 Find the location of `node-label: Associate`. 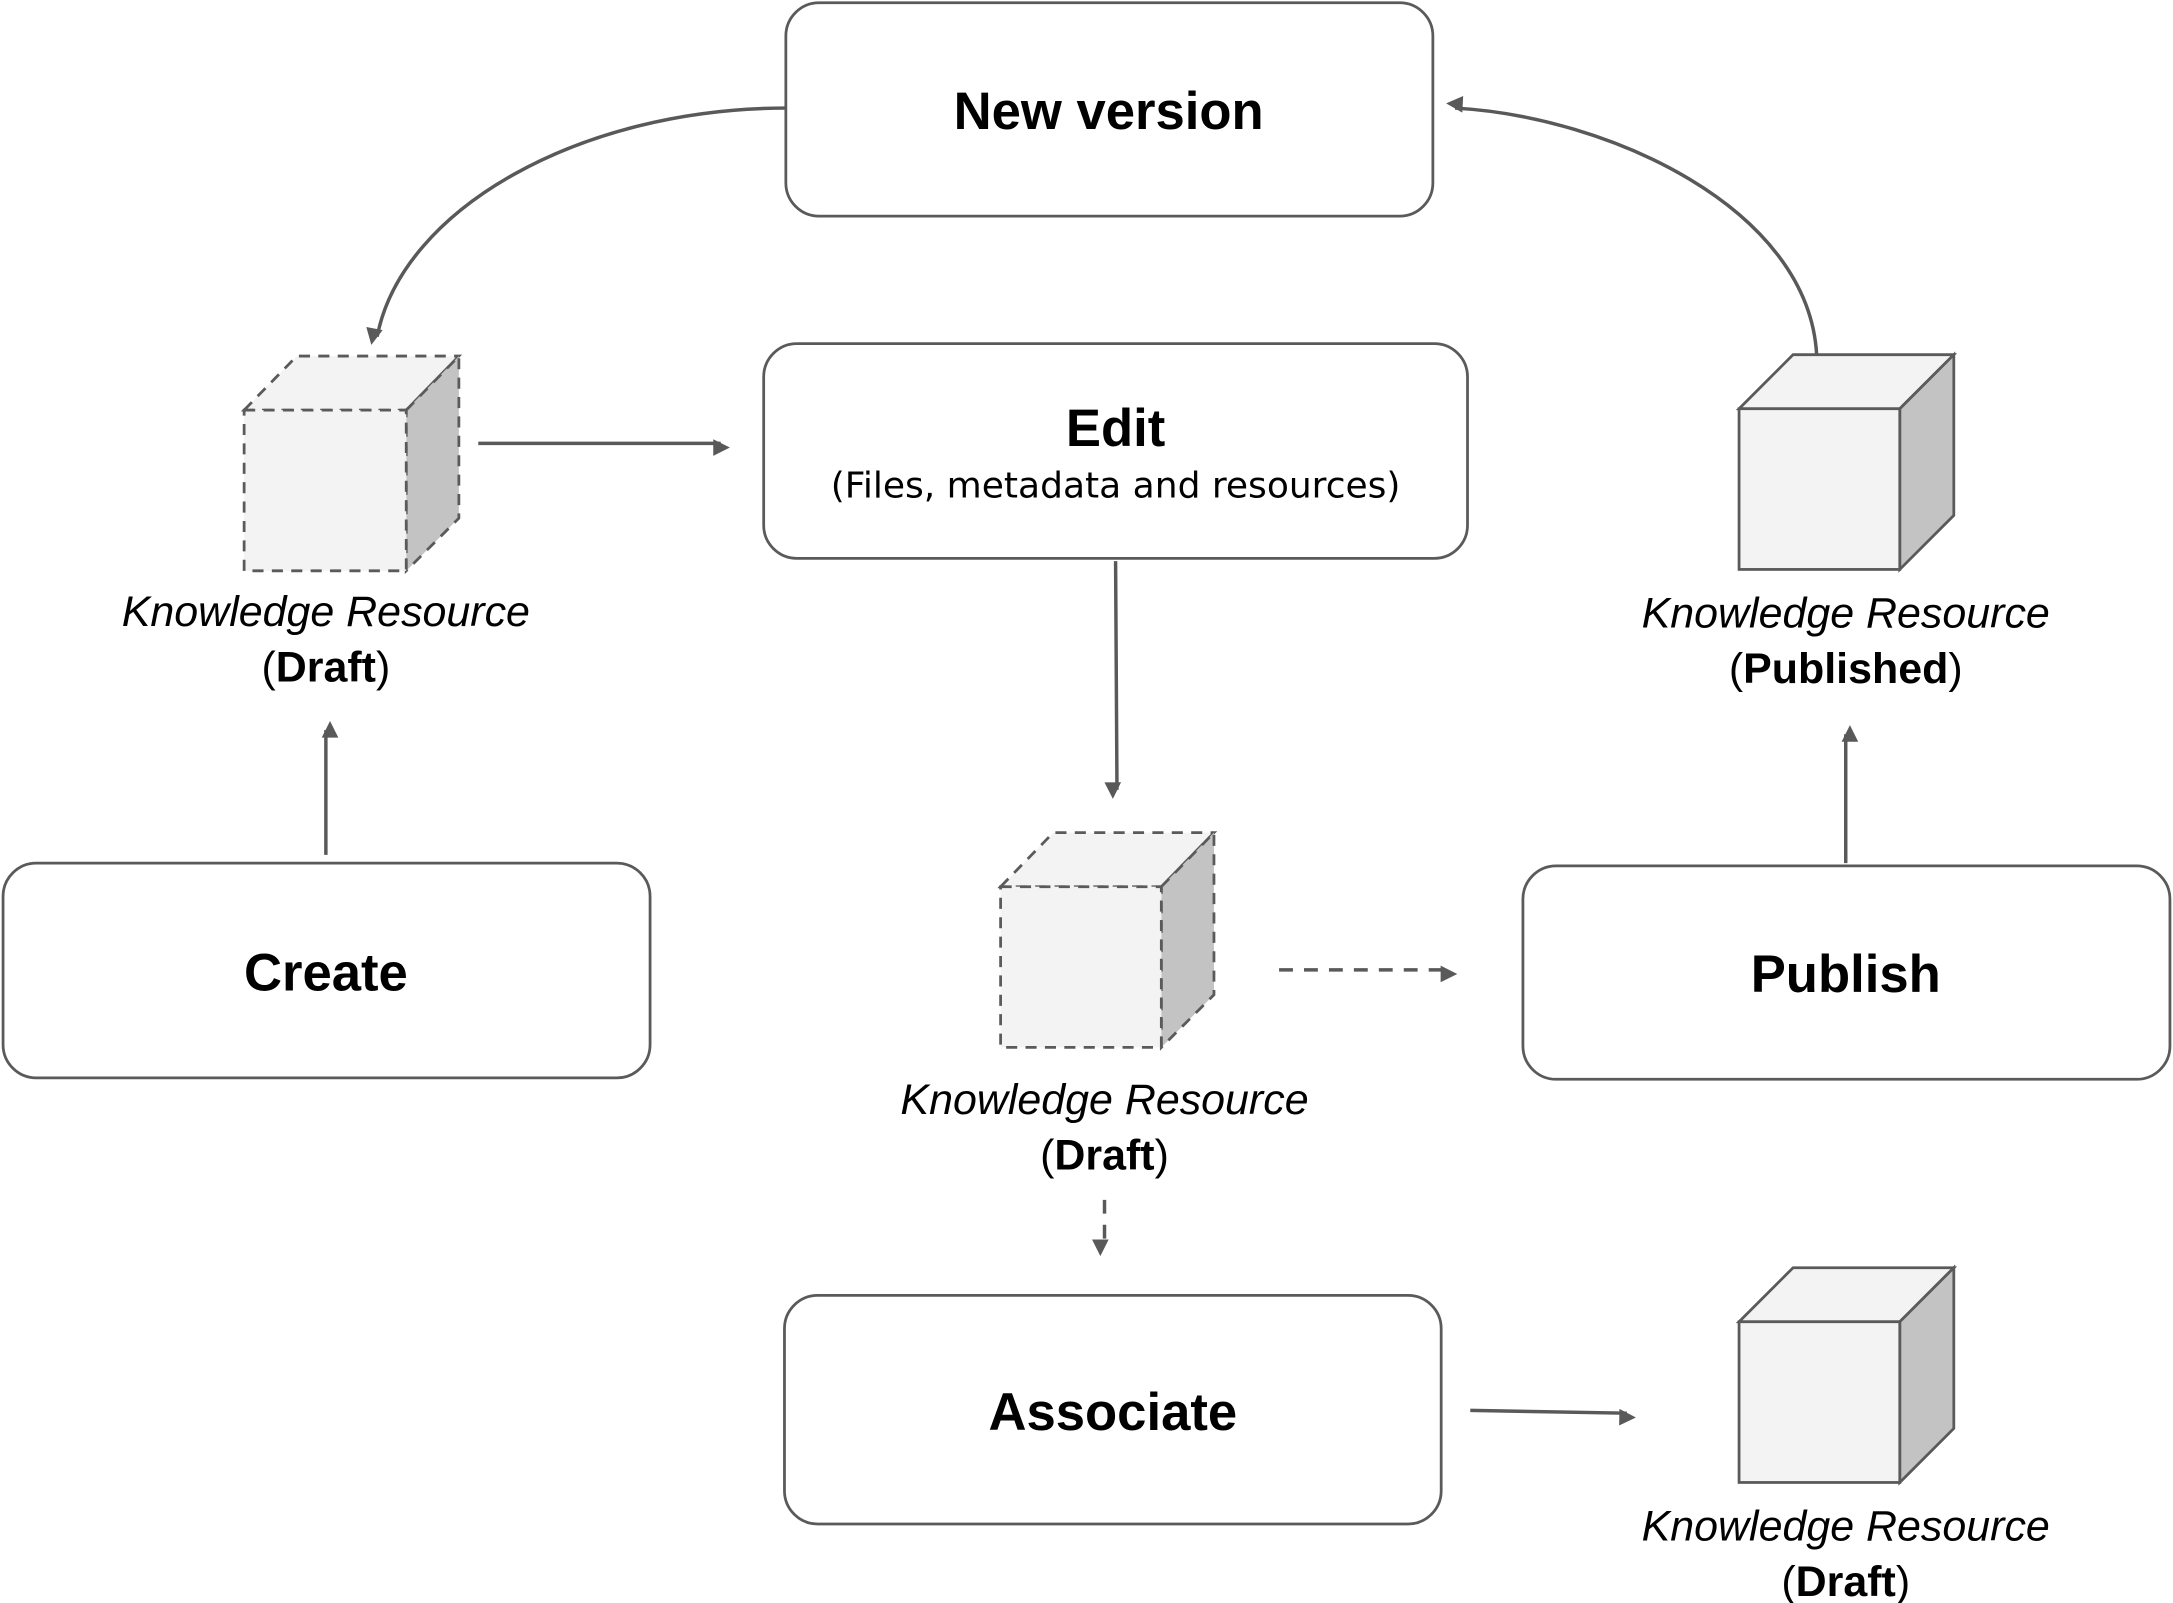

node-label: Associate is located at coordinates (1113, 1412).